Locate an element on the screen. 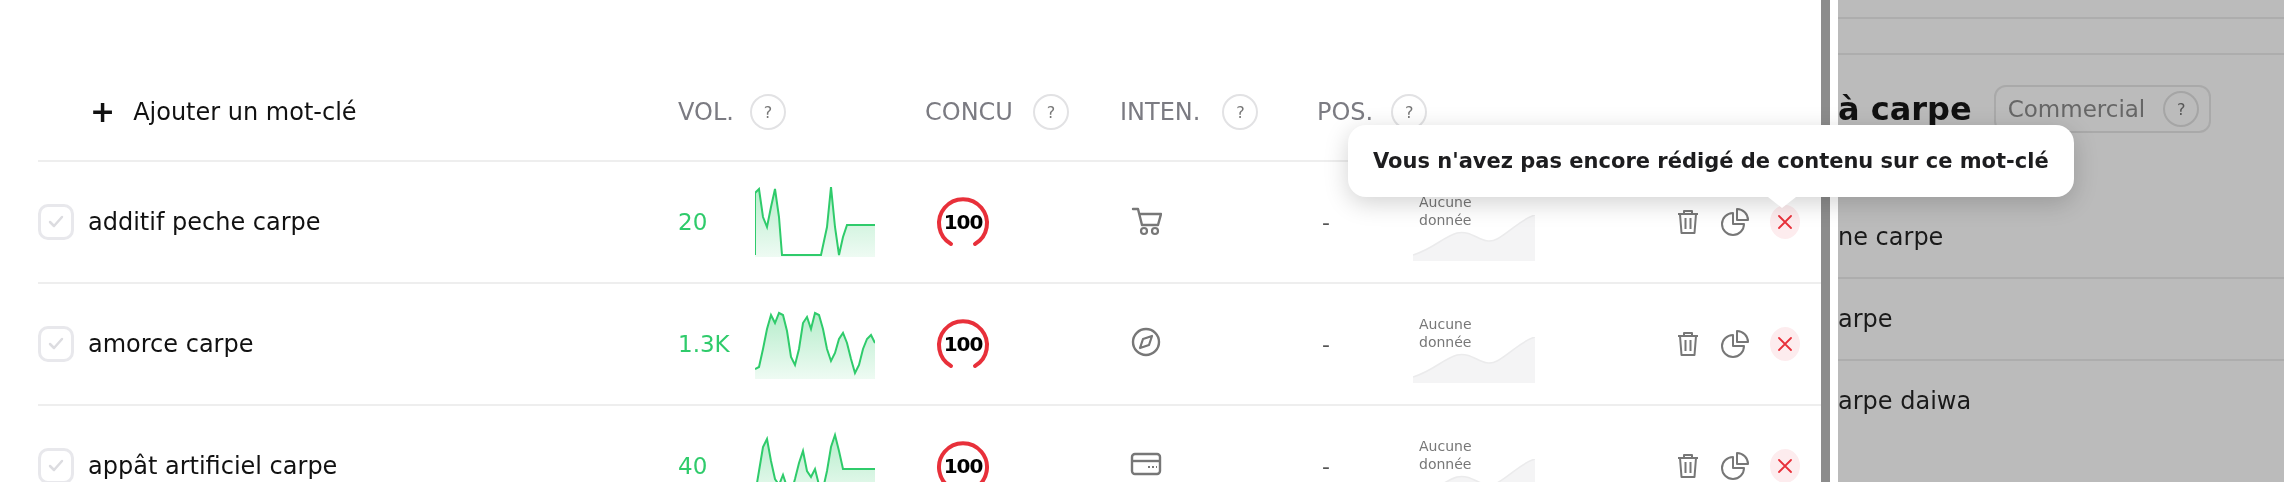 The width and height of the screenshot is (2284, 482). panel-title: à carpe is located at coordinates (1905, 109).